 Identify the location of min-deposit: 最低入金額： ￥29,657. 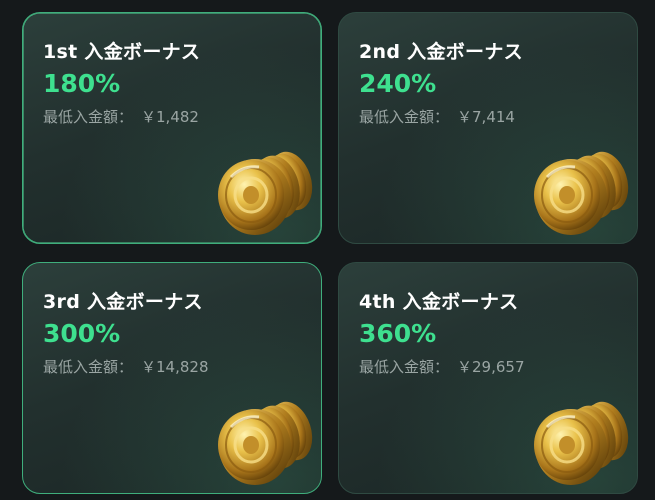
(442, 366).